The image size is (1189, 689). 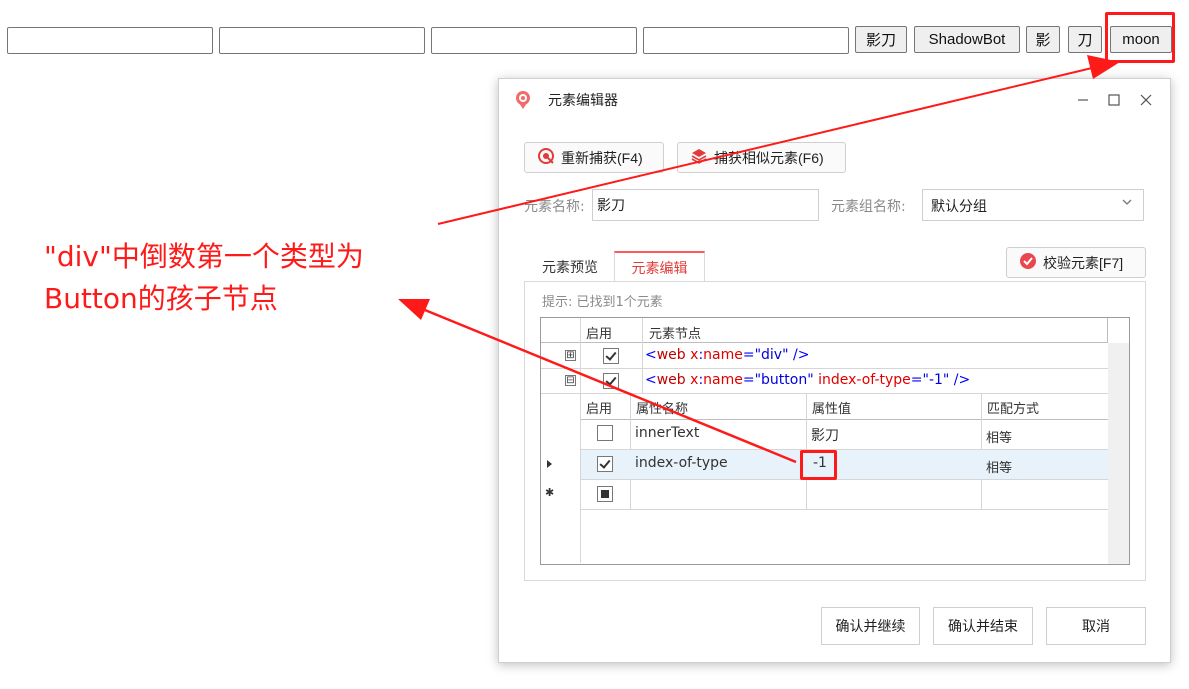 What do you see at coordinates (1033, 205) in the screenshot?
I see `group-name-select: 默认分组` at bounding box center [1033, 205].